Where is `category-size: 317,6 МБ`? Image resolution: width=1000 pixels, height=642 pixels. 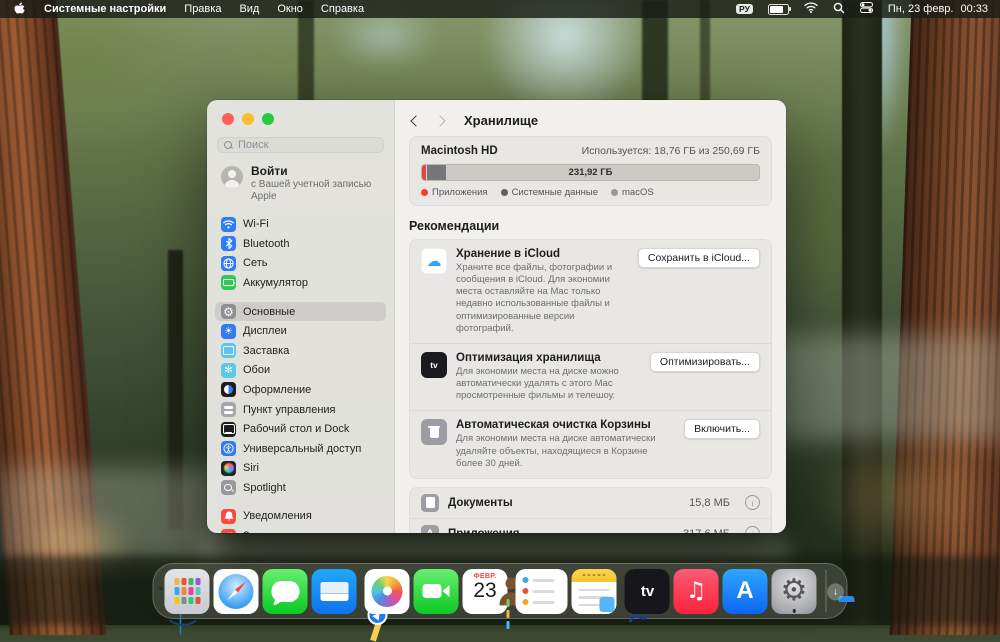 category-size: 317,6 МБ is located at coordinates (706, 530).